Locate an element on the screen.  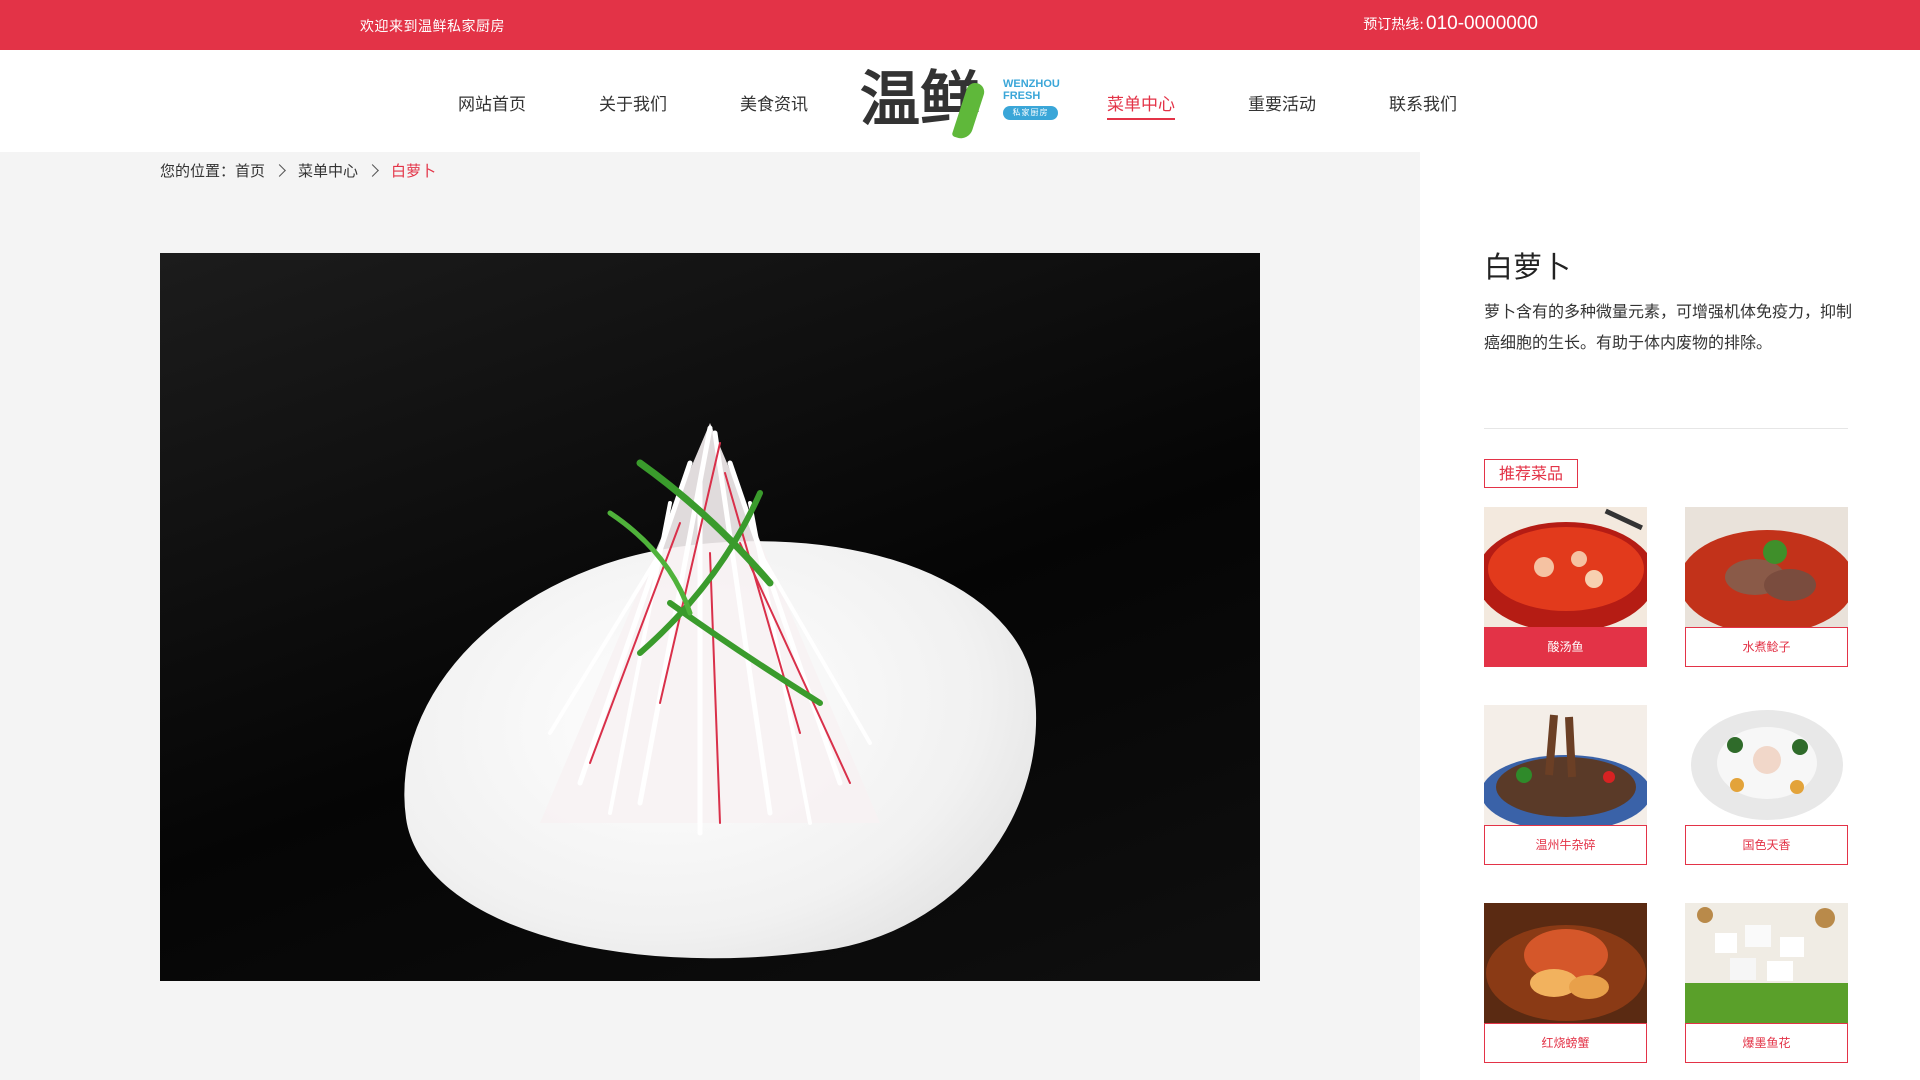
hotline-label: 预订热线: is located at coordinates (1393, 25).